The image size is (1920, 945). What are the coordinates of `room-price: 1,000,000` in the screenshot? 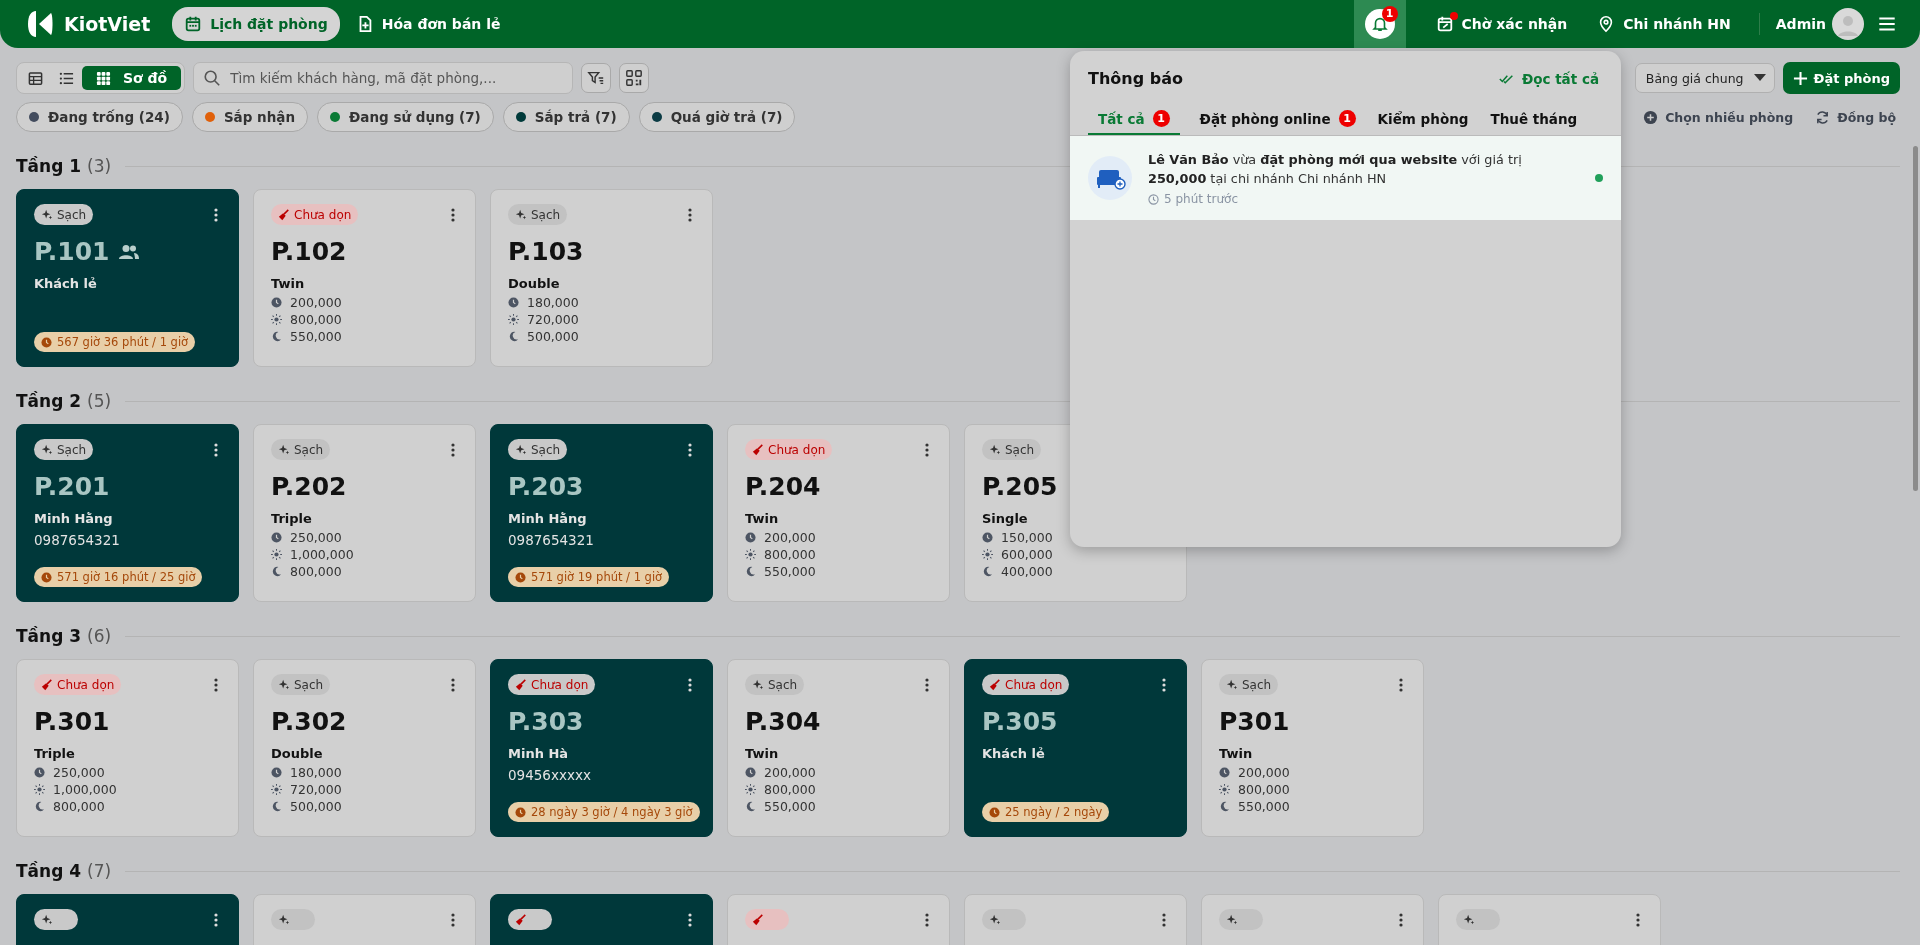 It's located at (322, 554).